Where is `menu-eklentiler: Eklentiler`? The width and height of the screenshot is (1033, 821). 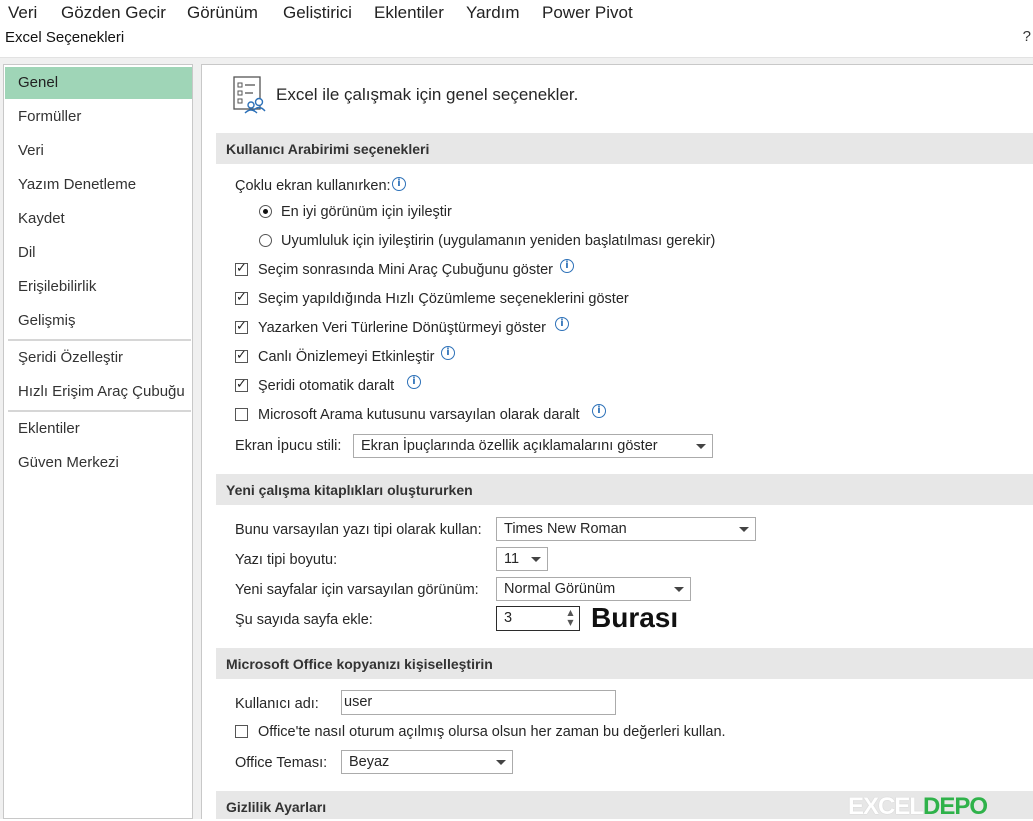
menu-eklentiler: Eklentiler is located at coordinates (409, 11).